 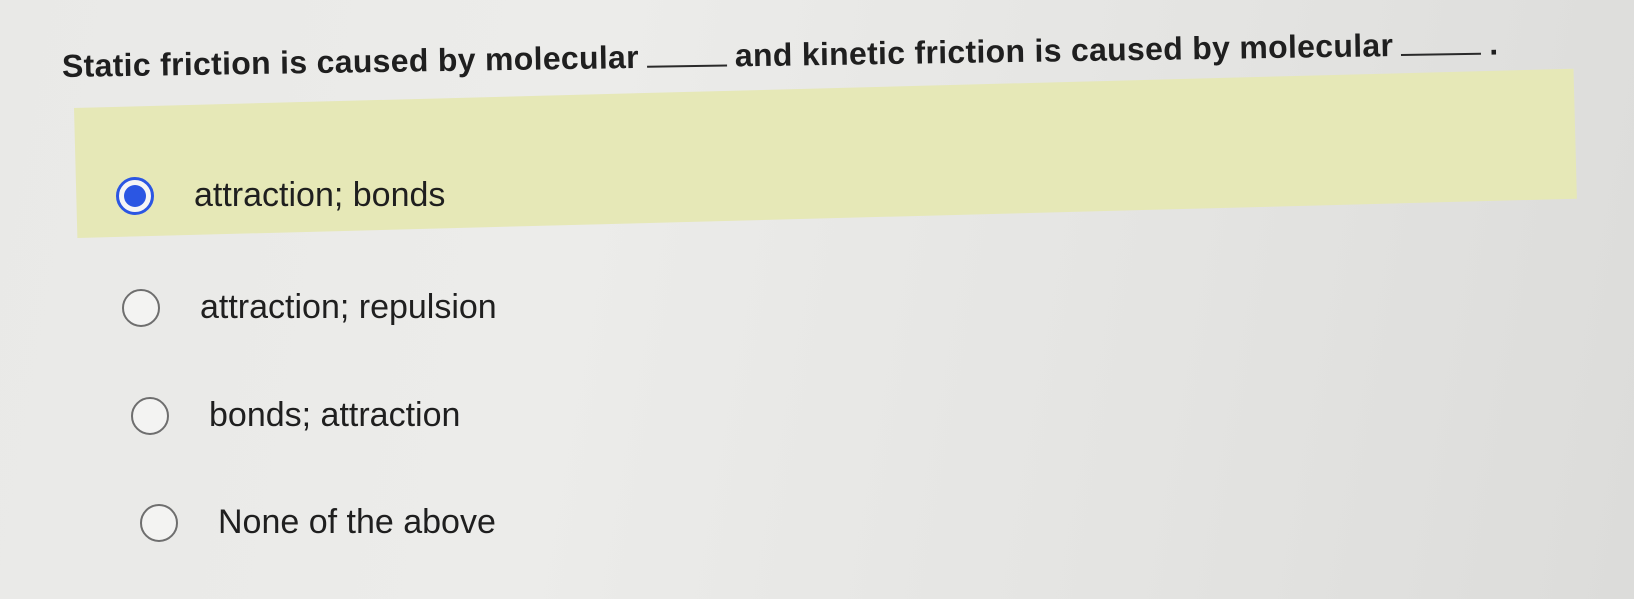 What do you see at coordinates (348, 307) in the screenshot?
I see `option-label: attraction; repulsion` at bounding box center [348, 307].